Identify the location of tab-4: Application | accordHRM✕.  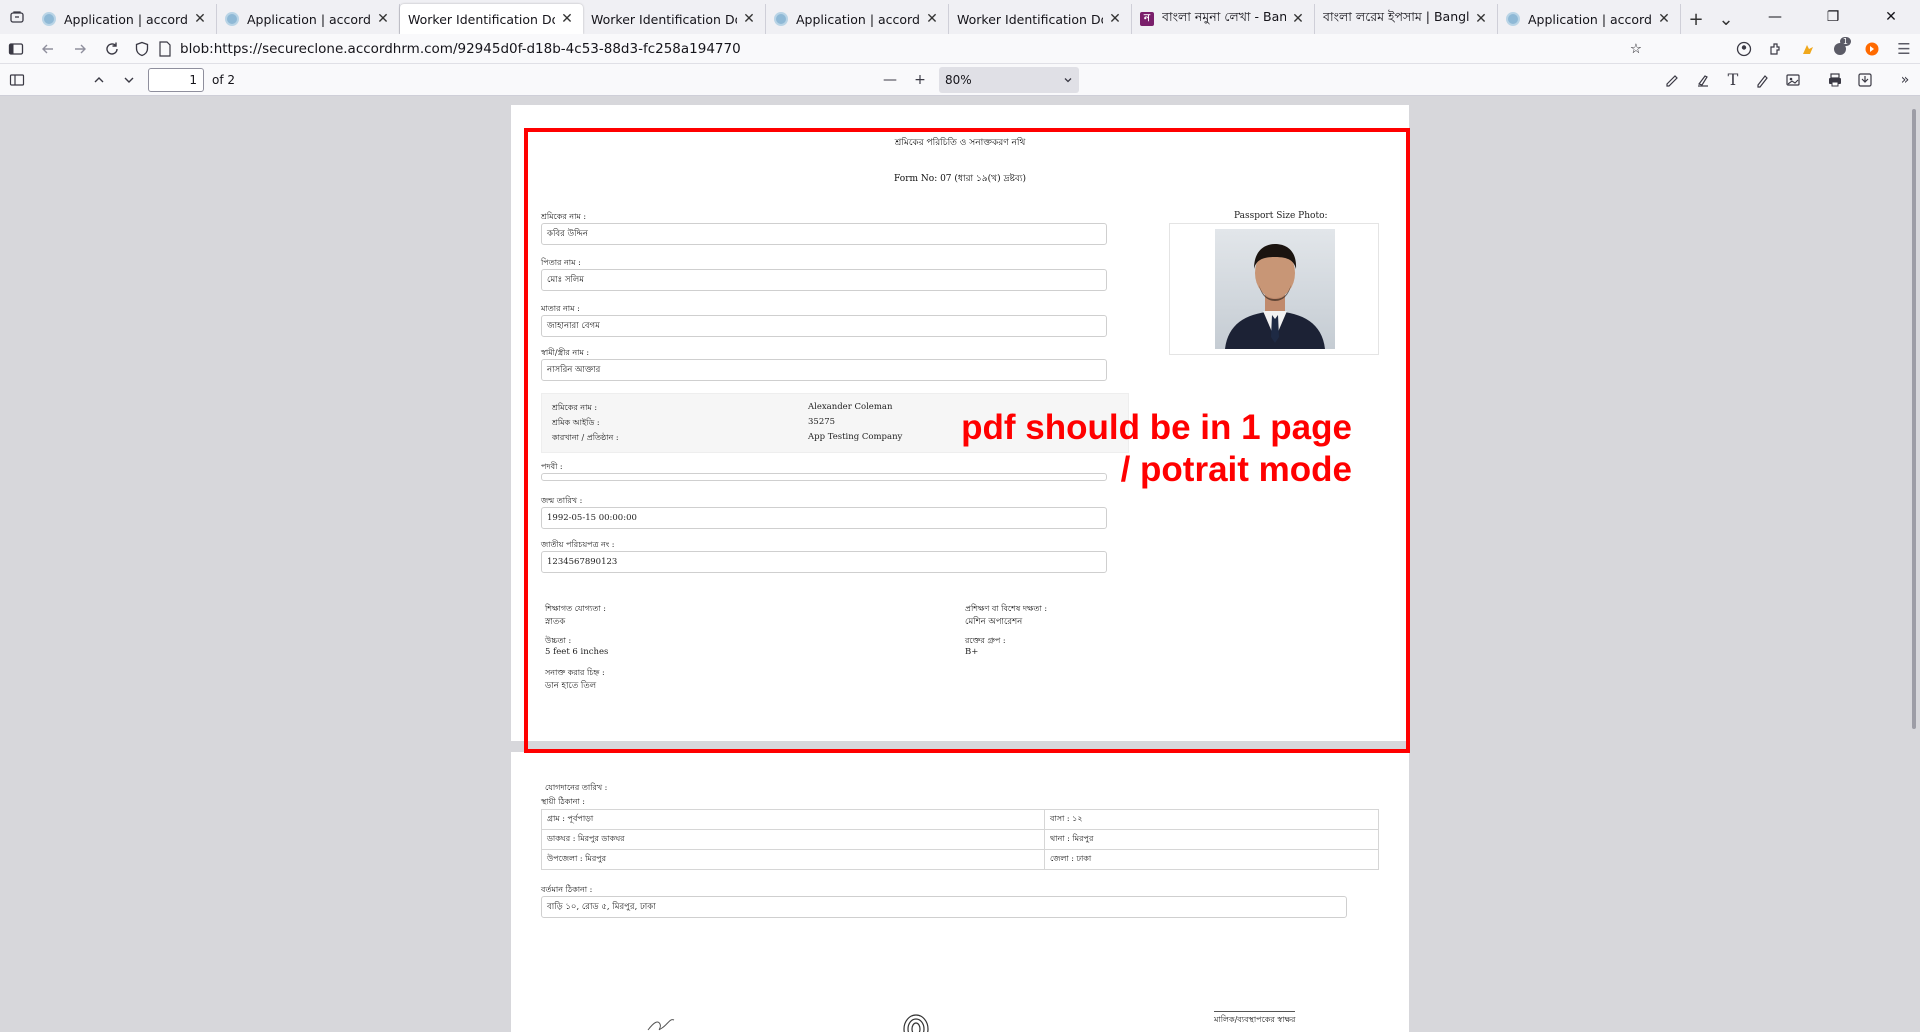
(857, 19).